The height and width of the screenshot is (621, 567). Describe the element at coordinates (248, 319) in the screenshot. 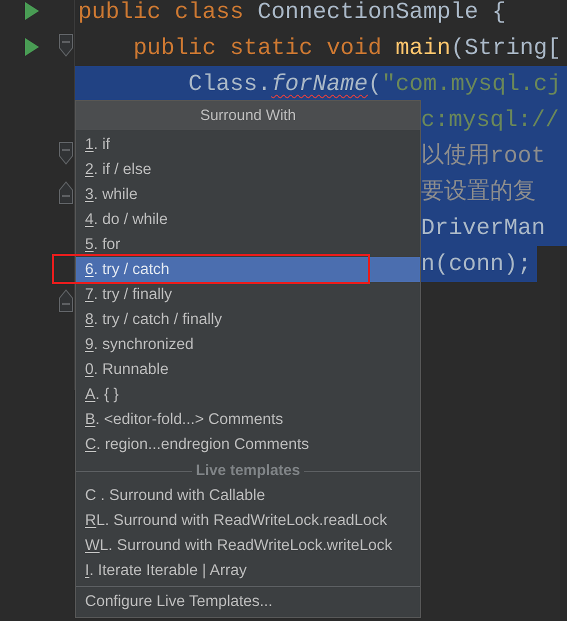

I see `menu-item: 8. try / catch / finally` at that location.